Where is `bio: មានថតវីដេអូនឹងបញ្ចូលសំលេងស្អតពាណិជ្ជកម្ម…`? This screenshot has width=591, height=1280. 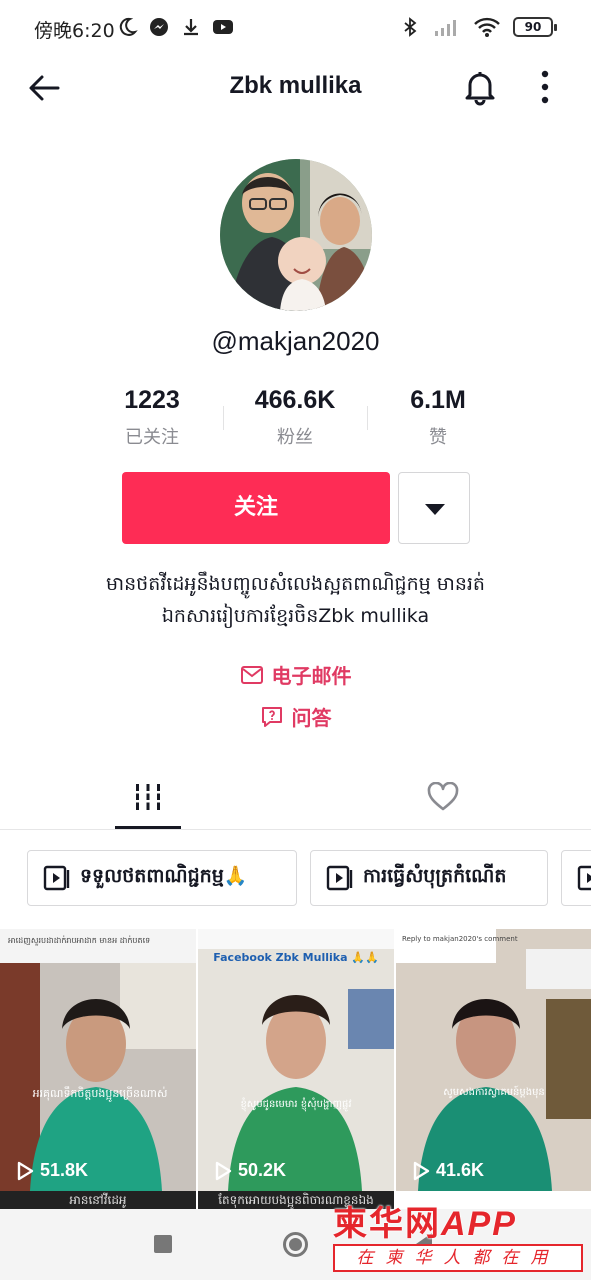 bio: មានថតវីដេអូនឹងបញ្ចូលសំលេងស្អតពាណិជ្ជកម្ម… is located at coordinates (295, 600).